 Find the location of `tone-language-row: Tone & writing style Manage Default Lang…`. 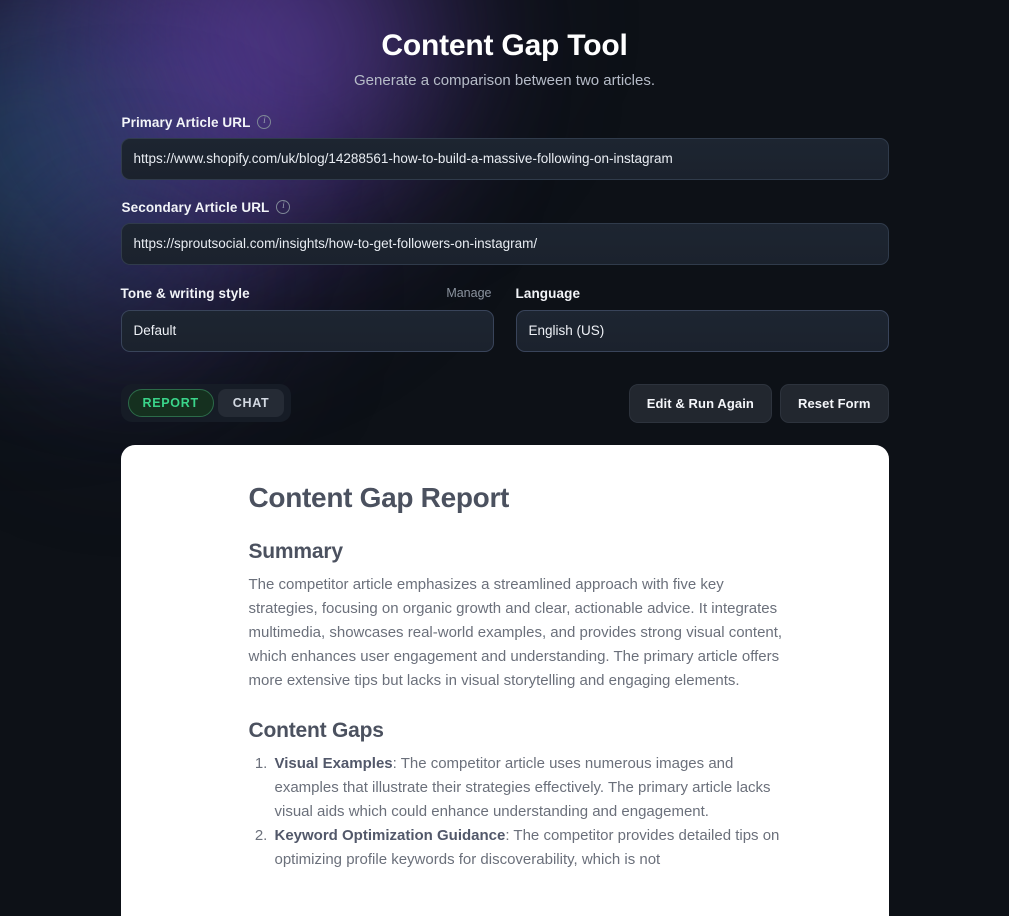

tone-language-row: Tone & writing style Manage Default Lang… is located at coordinates (504, 318).